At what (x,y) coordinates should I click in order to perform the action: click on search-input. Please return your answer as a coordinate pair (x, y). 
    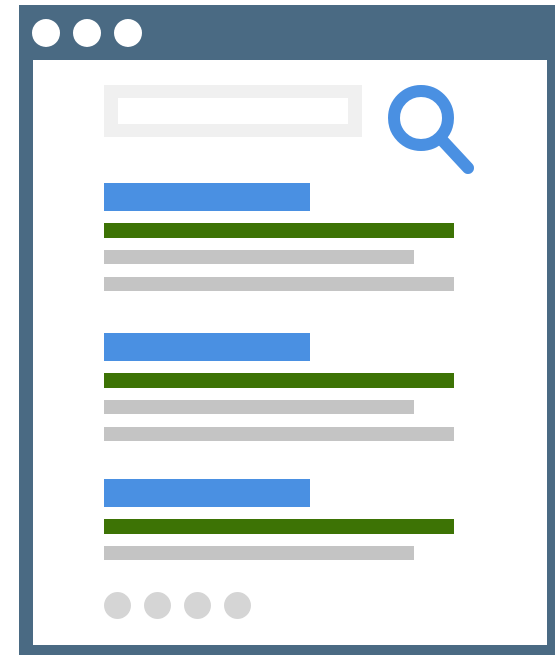
    Looking at the image, I should click on (233, 111).